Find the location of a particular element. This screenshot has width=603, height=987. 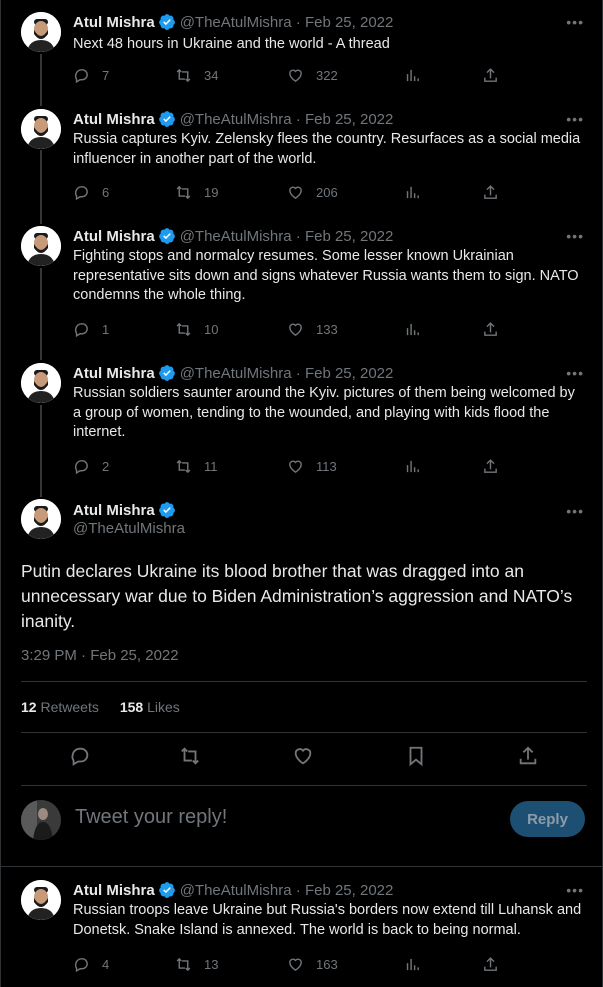

tweet-timestamp: 3:29 PM · Feb 25, 2022 is located at coordinates (100, 655).